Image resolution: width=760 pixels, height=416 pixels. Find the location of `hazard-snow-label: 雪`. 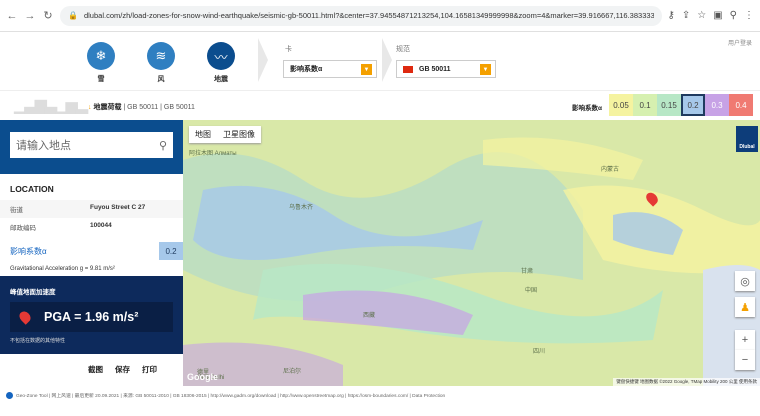

hazard-snow-label: 雪 is located at coordinates (101, 79).